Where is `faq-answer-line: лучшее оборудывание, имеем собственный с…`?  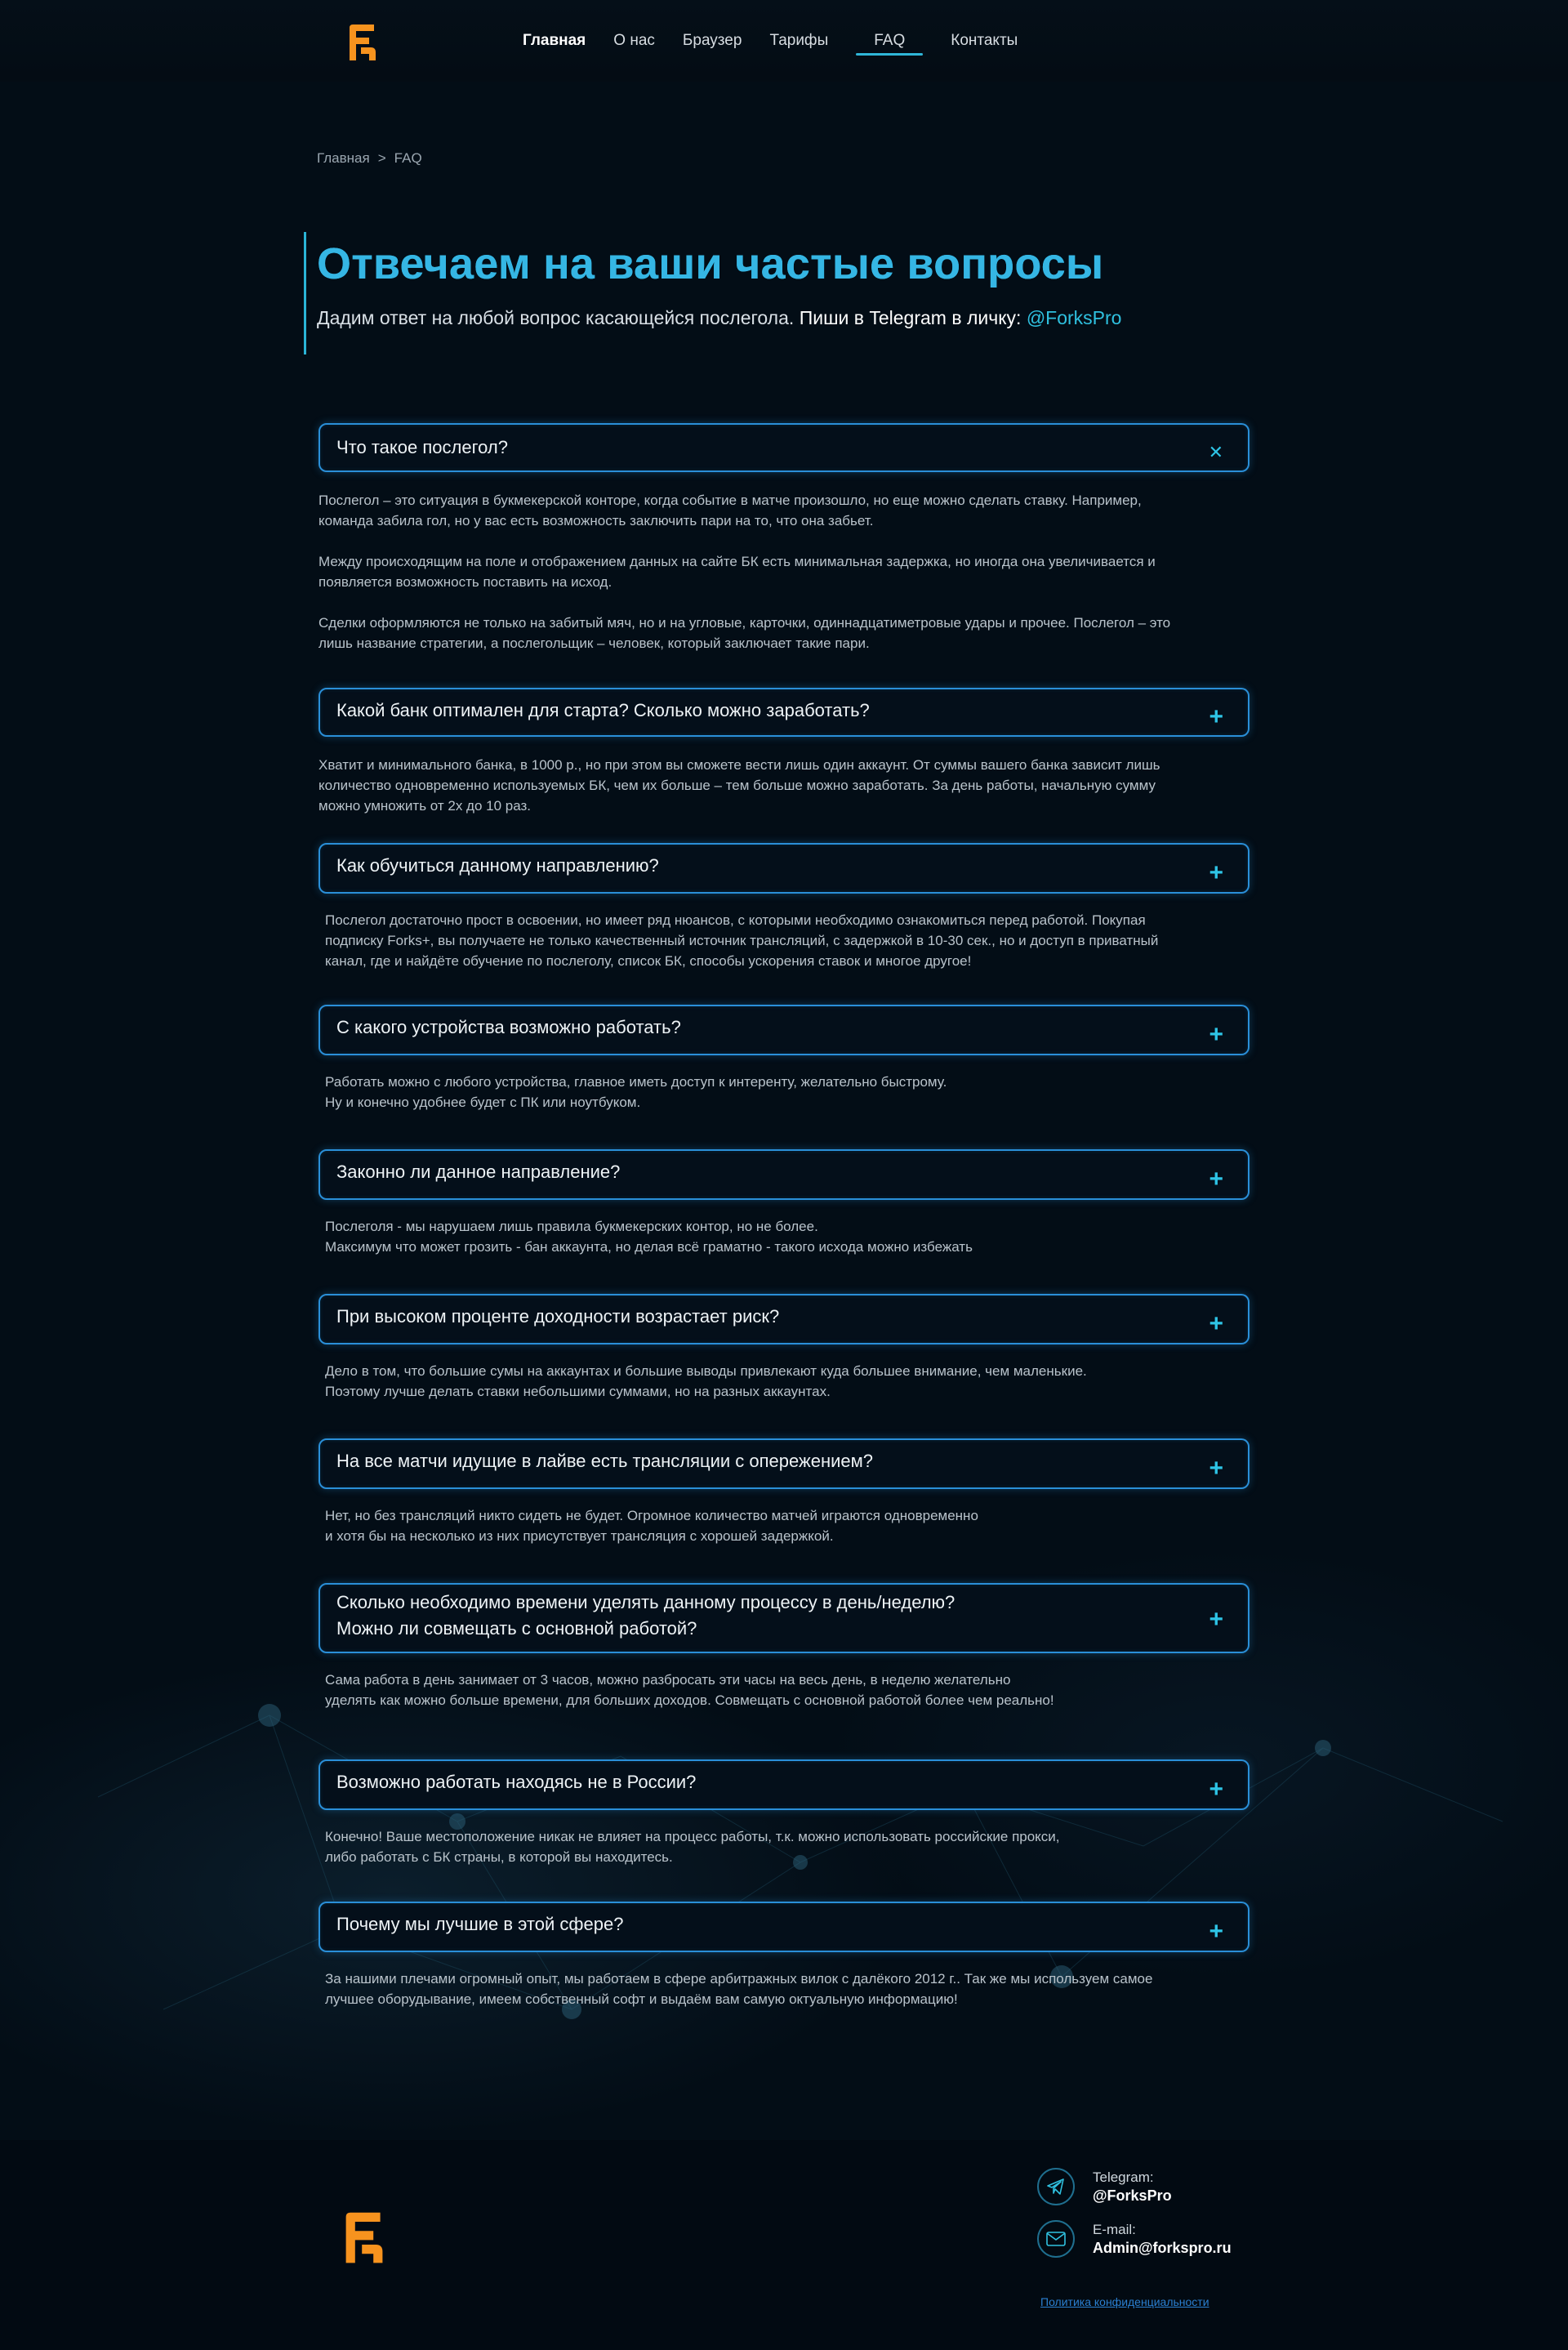
faq-answer-line: лучшее оборудывание, имеем собственный с… is located at coordinates (641, 1999).